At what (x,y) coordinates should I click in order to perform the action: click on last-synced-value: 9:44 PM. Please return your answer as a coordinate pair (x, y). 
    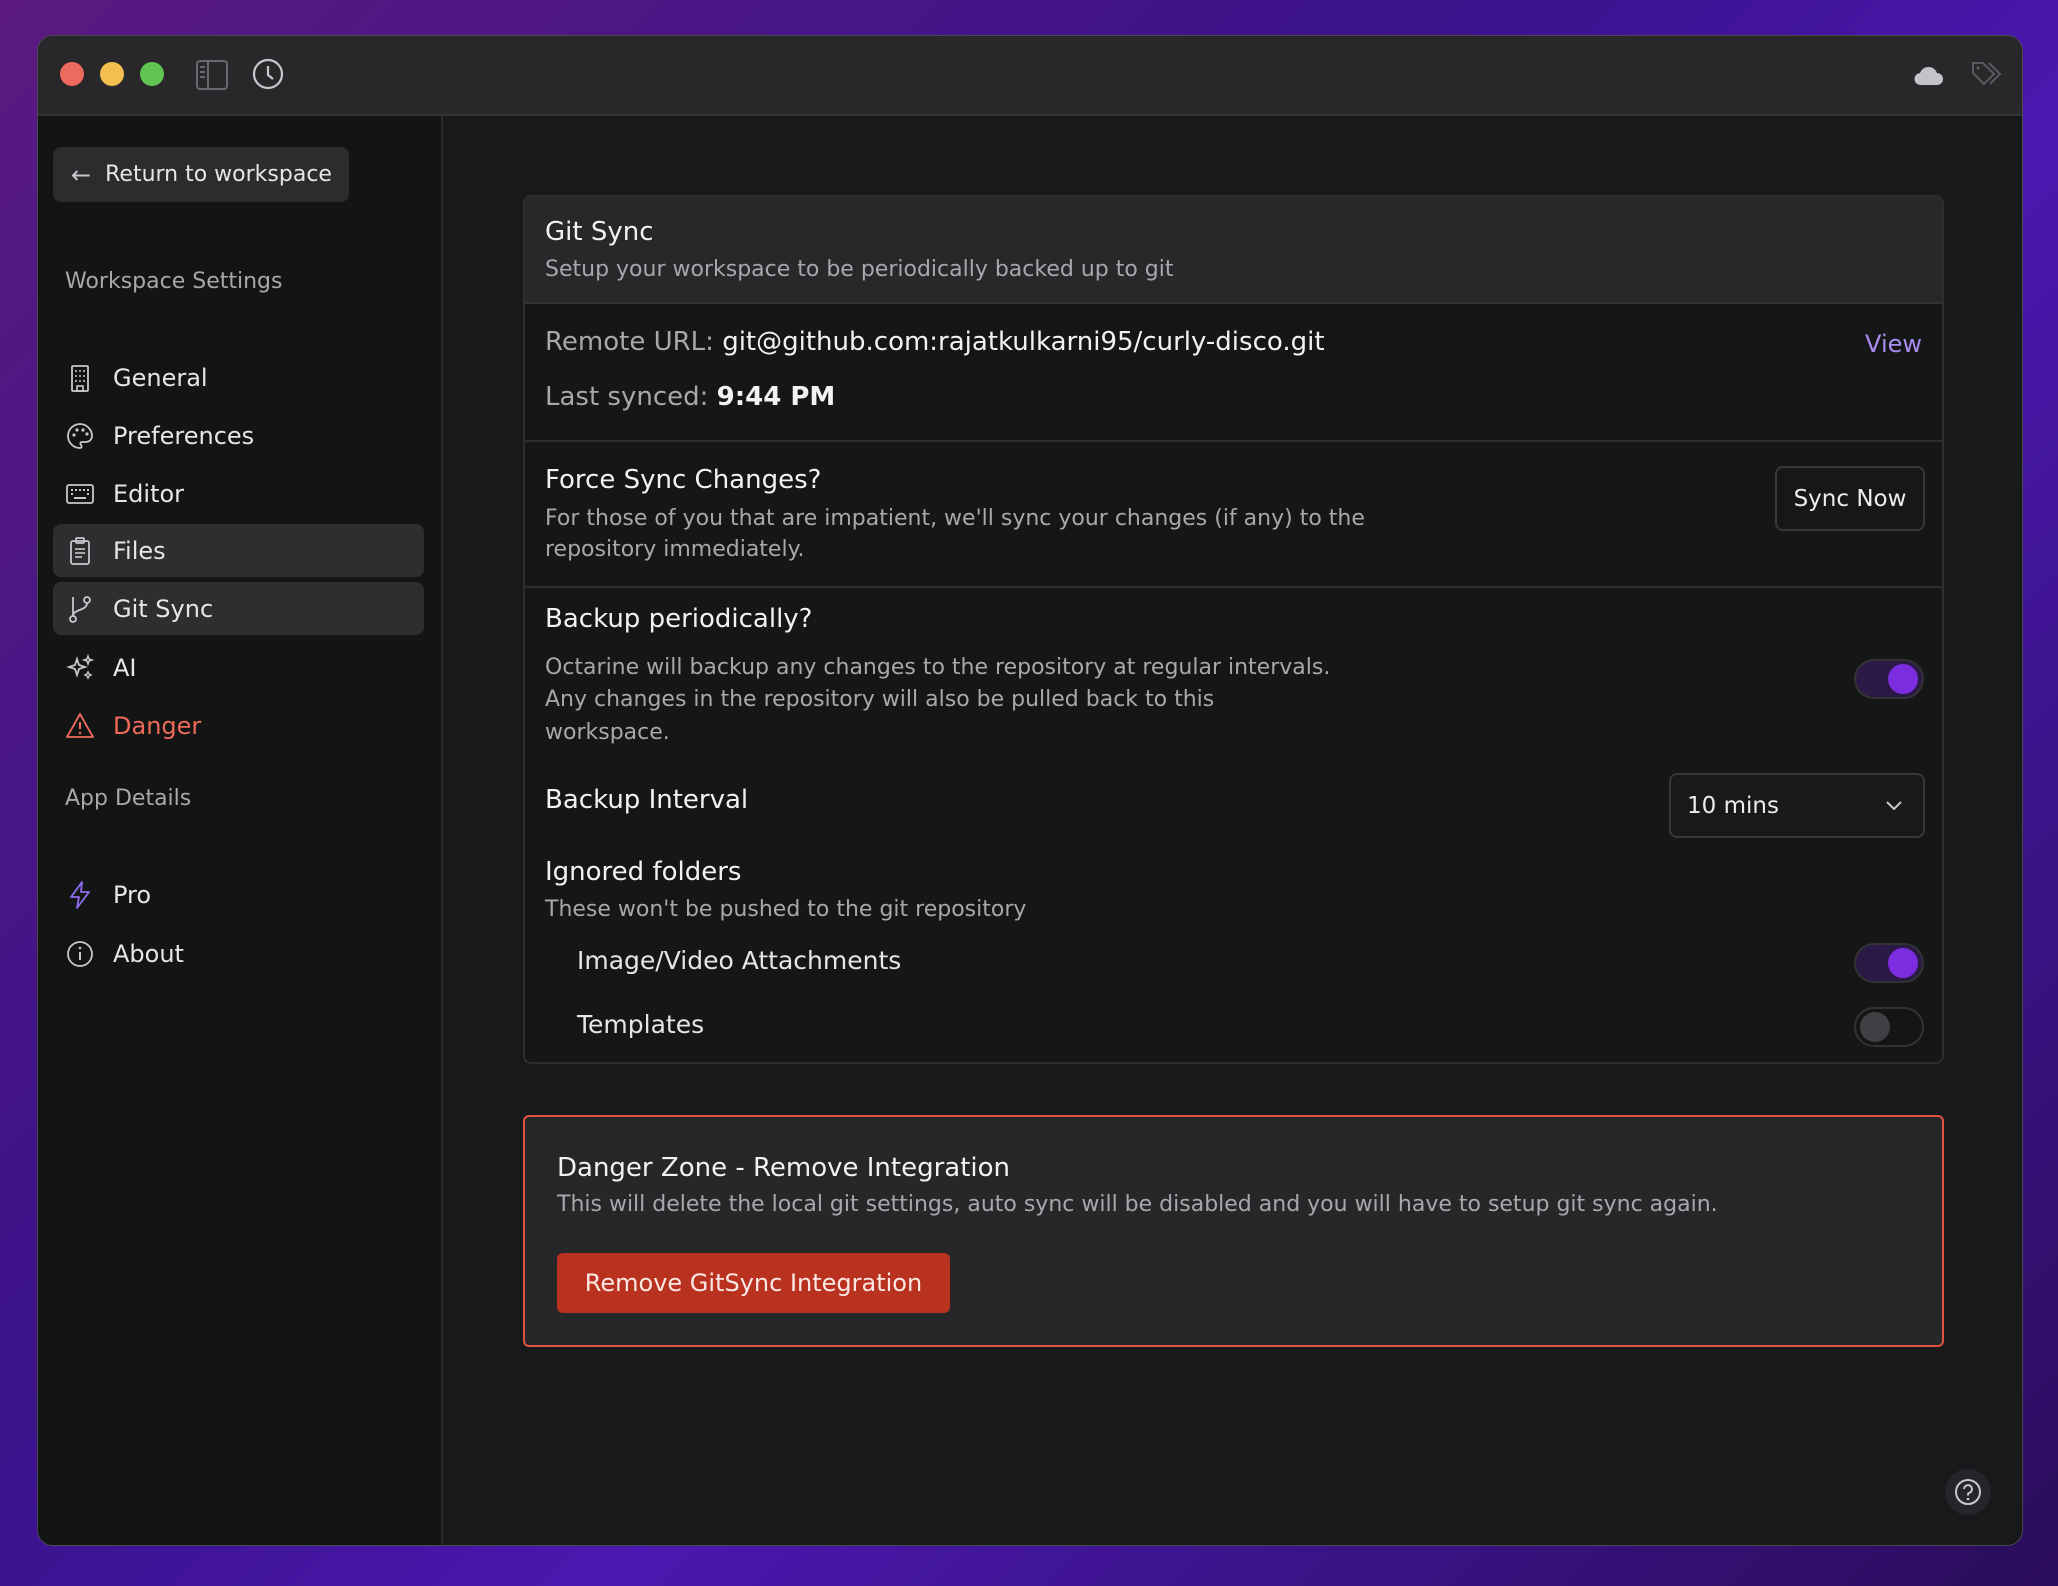
    Looking at the image, I should click on (776, 397).